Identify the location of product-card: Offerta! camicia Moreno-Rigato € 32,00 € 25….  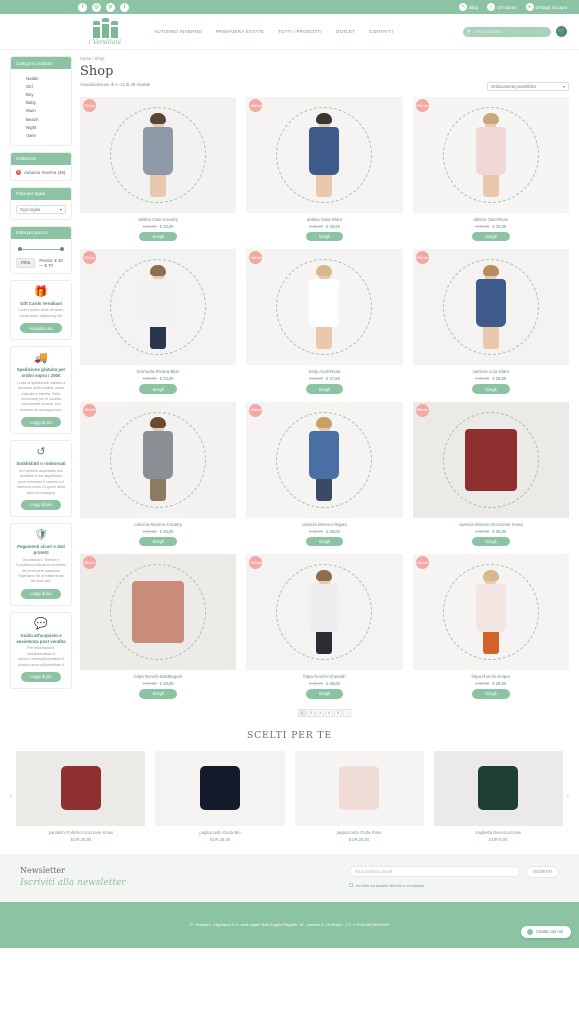
(324, 474).